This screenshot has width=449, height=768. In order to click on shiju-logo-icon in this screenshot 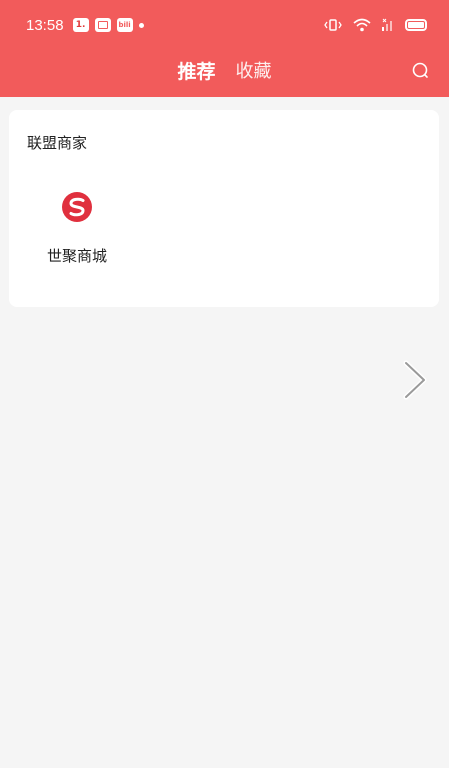, I will do `click(77, 207)`.